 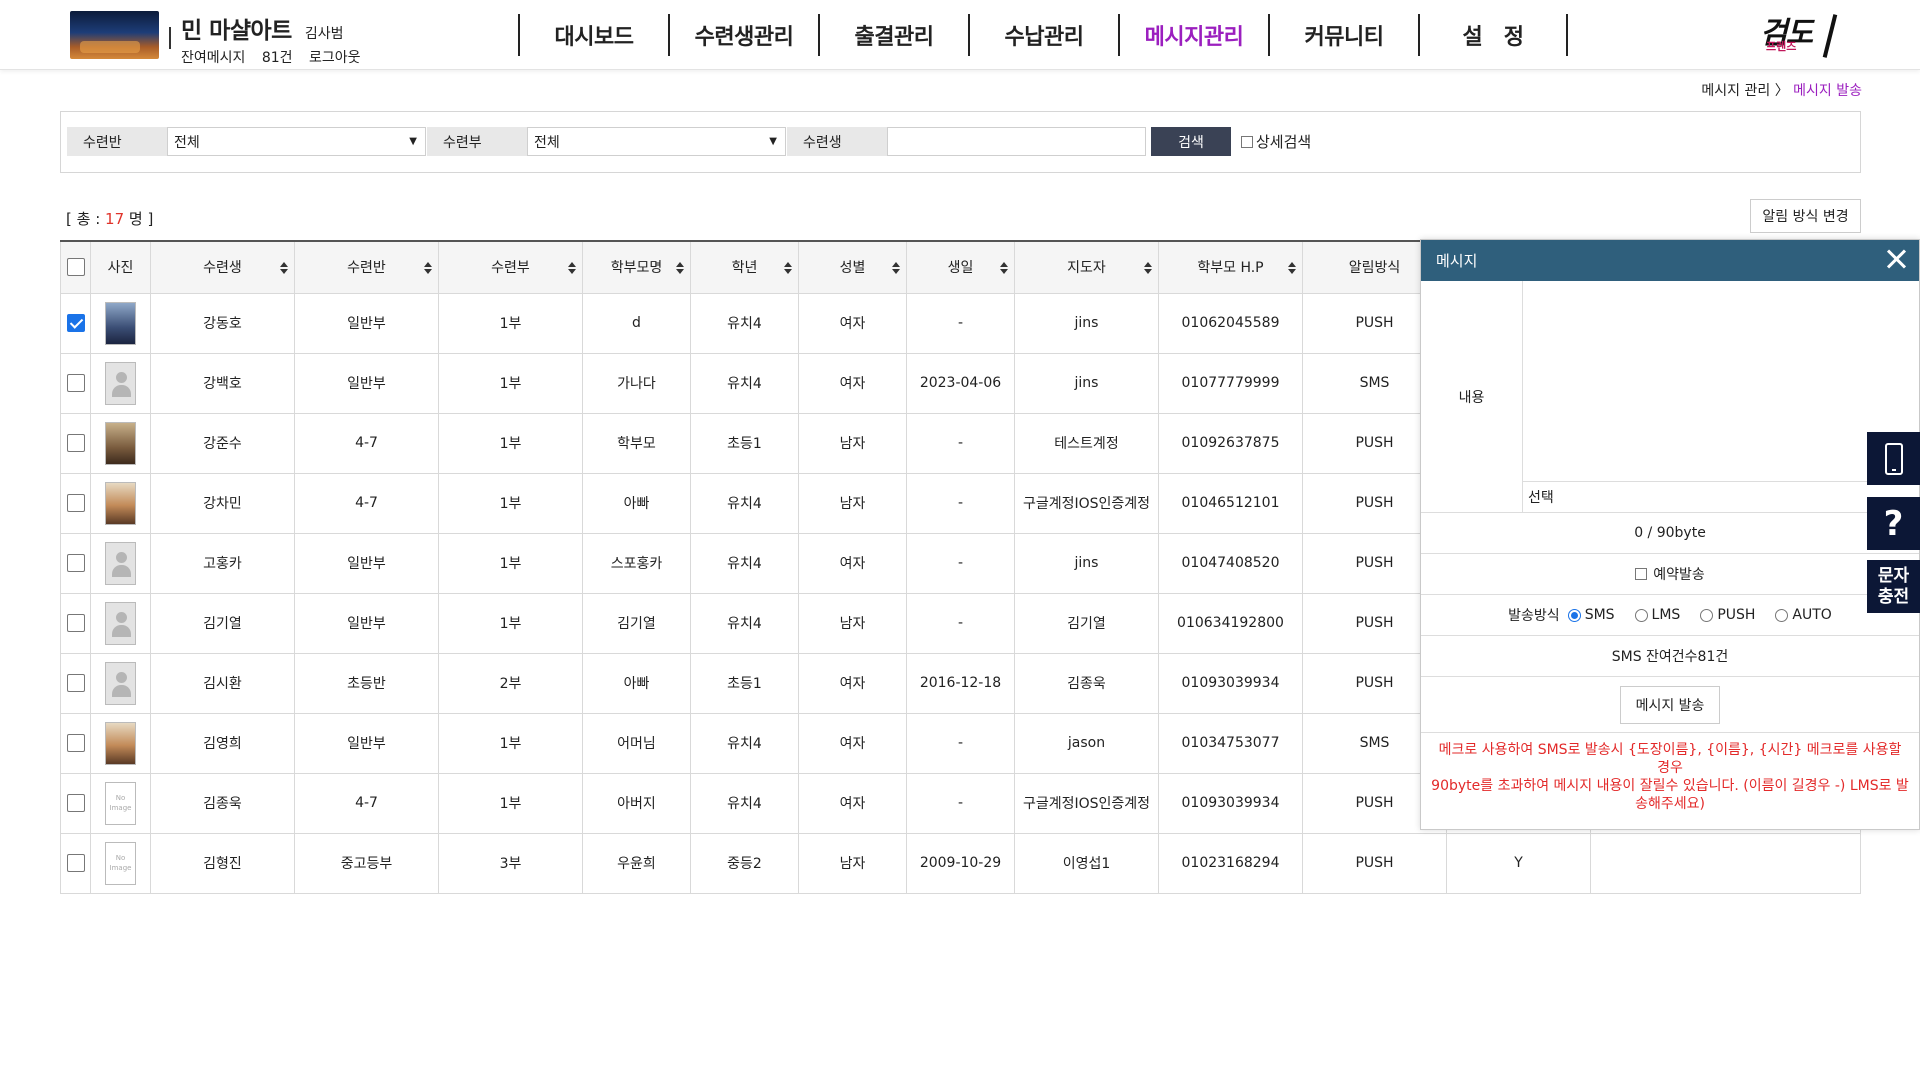 I want to click on nav-settings: 설 정, so click(x=1493, y=35).